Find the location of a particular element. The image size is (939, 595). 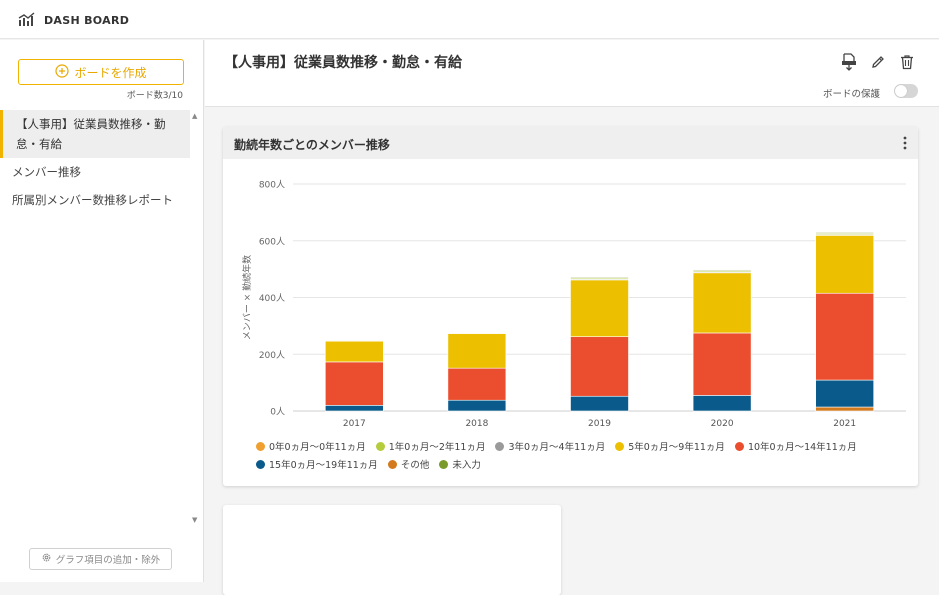

legend-label: 未入力 is located at coordinates (466, 465).